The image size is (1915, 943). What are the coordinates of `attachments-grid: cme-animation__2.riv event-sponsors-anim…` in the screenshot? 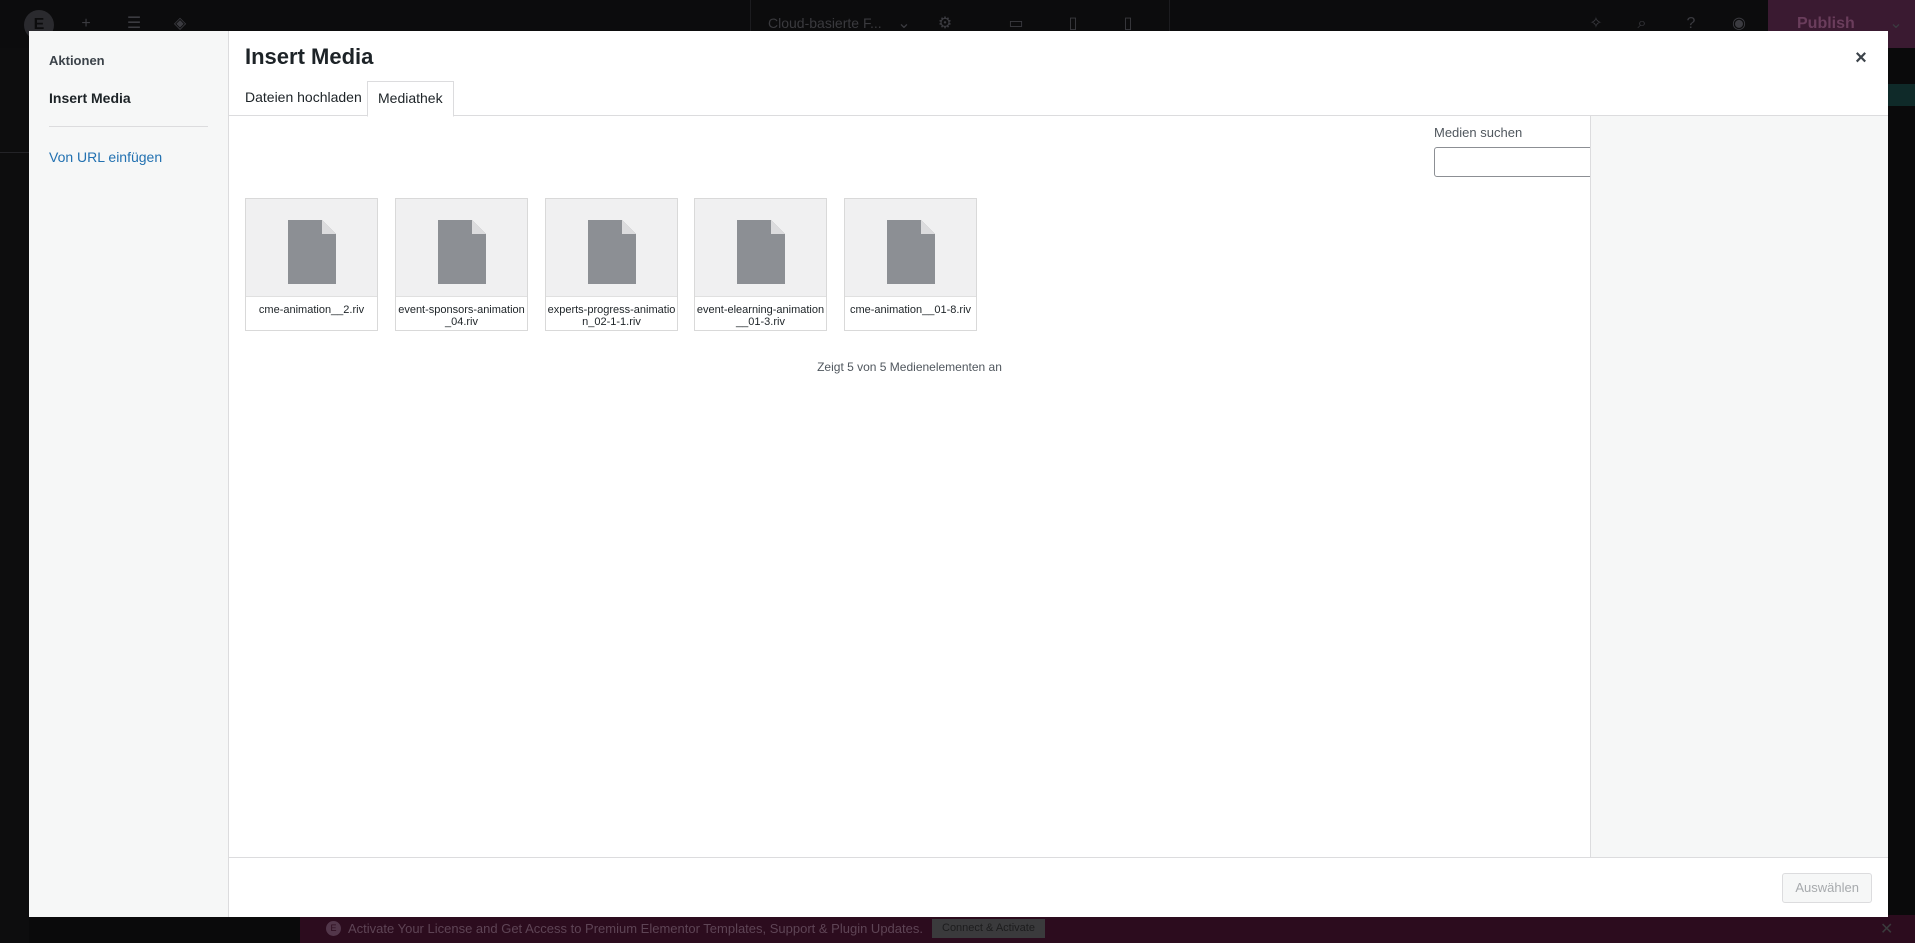 It's located at (625, 265).